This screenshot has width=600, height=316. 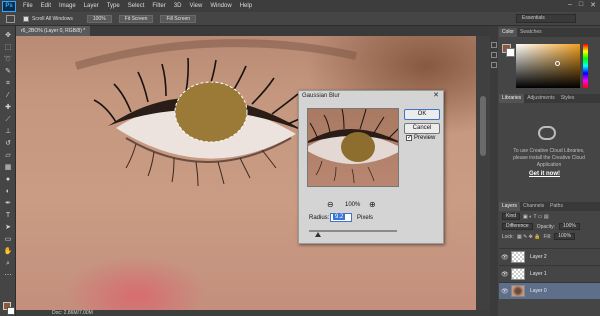 What do you see at coordinates (136, 18) in the screenshot?
I see `fit-screen-button: Fit Screen` at bounding box center [136, 18].